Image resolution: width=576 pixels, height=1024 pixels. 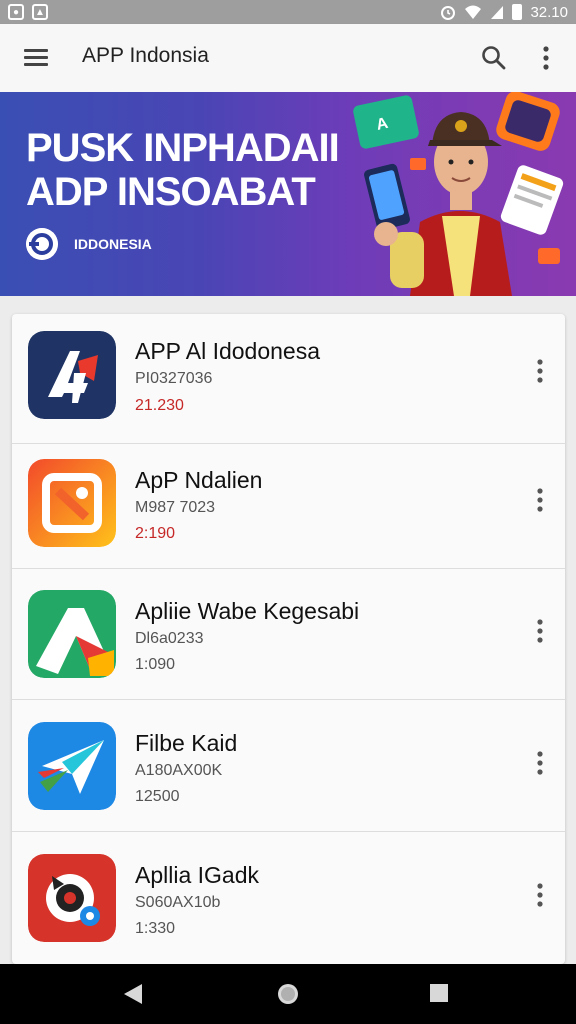 I want to click on battery-icon, so click(x=517, y=12).